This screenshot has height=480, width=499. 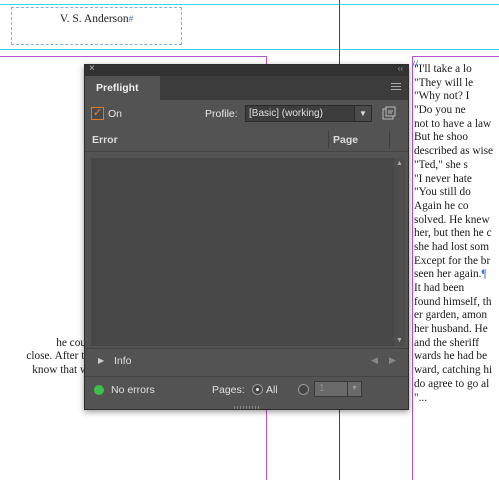 I want to click on running-head: V. S. Anderson#, so click(x=96, y=19).